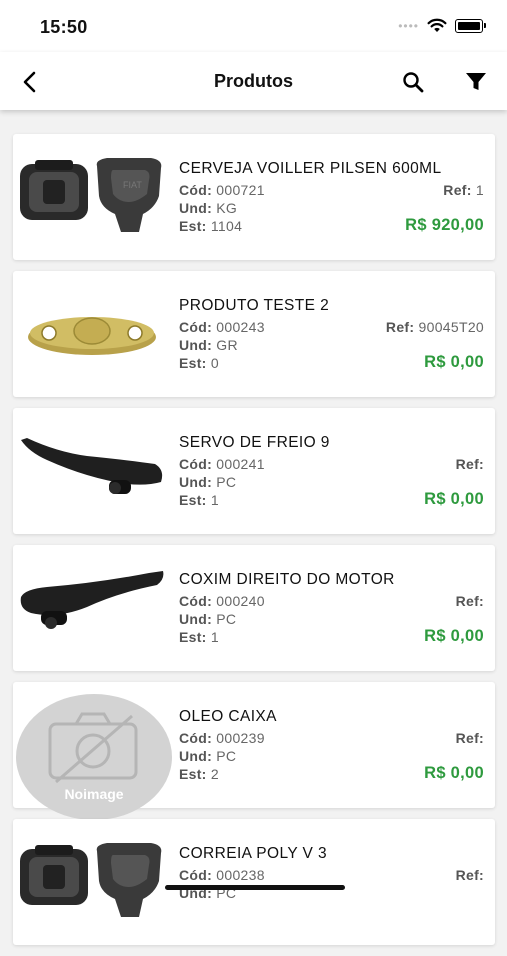 The image size is (507, 956). Describe the element at coordinates (214, 774) in the screenshot. I see `product-stock: 2` at that location.